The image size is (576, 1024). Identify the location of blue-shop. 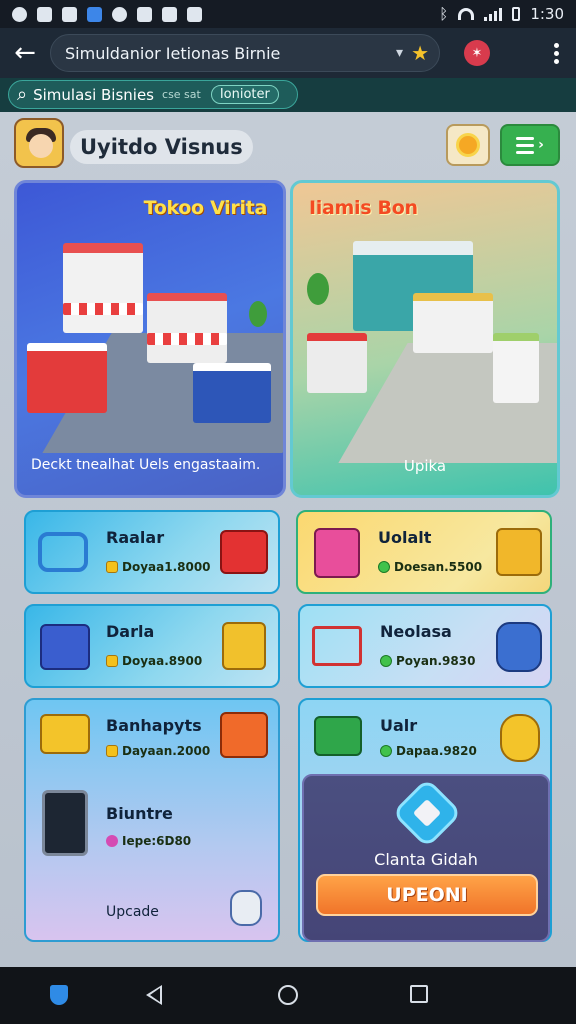
(232, 393).